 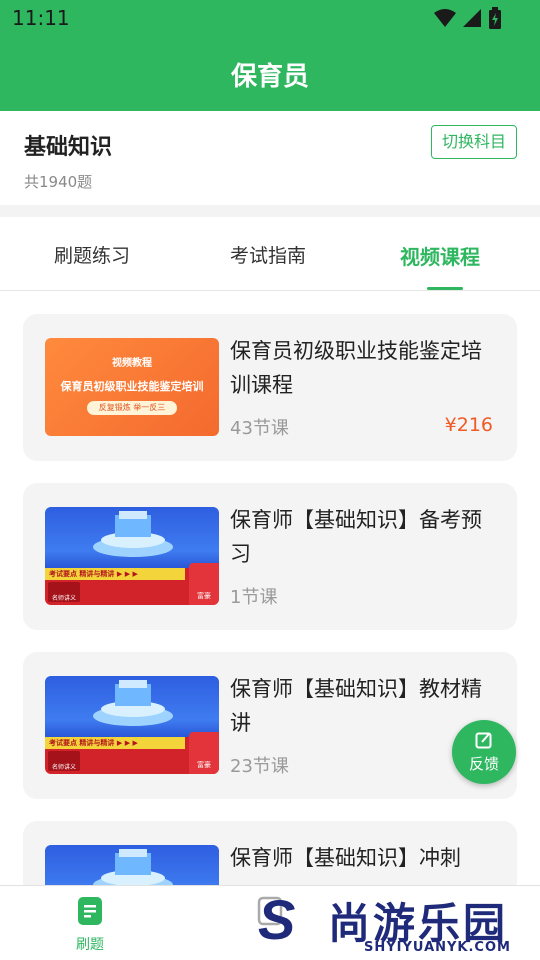 What do you see at coordinates (58, 182) in the screenshot?
I see `question-count: 共1940题` at bounding box center [58, 182].